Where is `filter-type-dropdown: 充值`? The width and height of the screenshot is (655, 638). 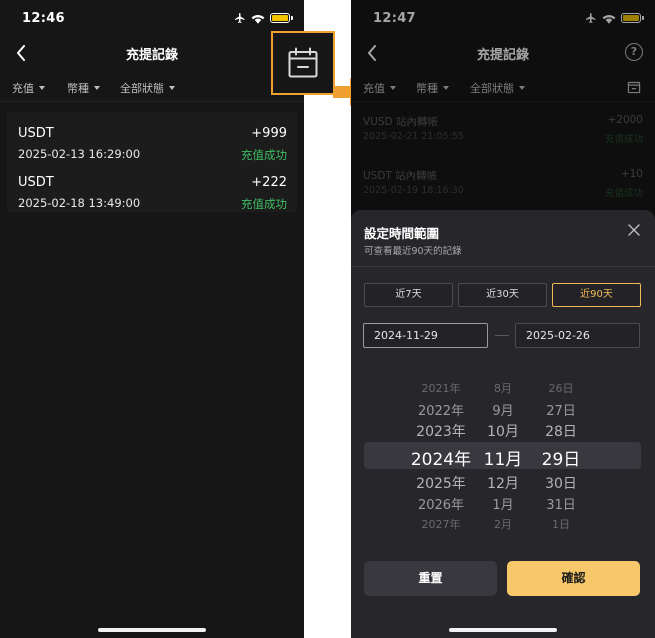
filter-type-dropdown: 充值 is located at coordinates (28, 88).